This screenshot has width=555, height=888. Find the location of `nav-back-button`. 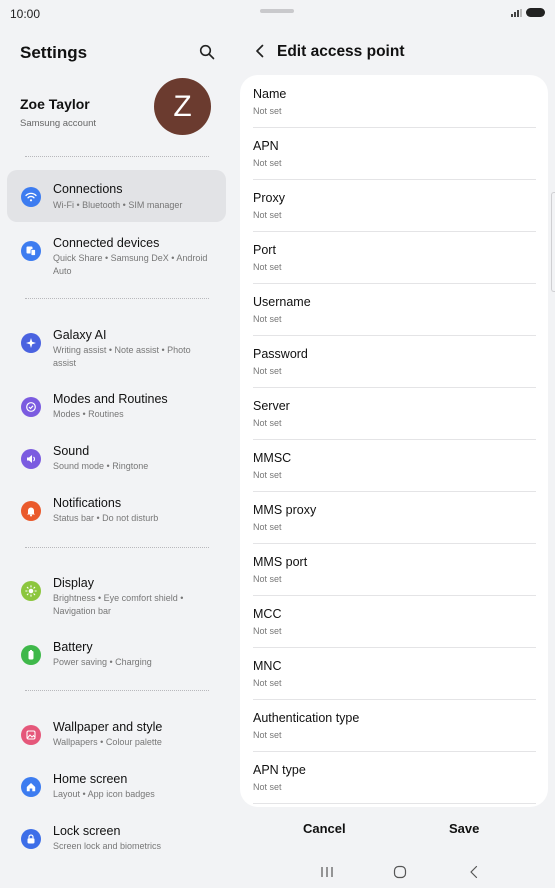

nav-back-button is located at coordinates (474, 872).